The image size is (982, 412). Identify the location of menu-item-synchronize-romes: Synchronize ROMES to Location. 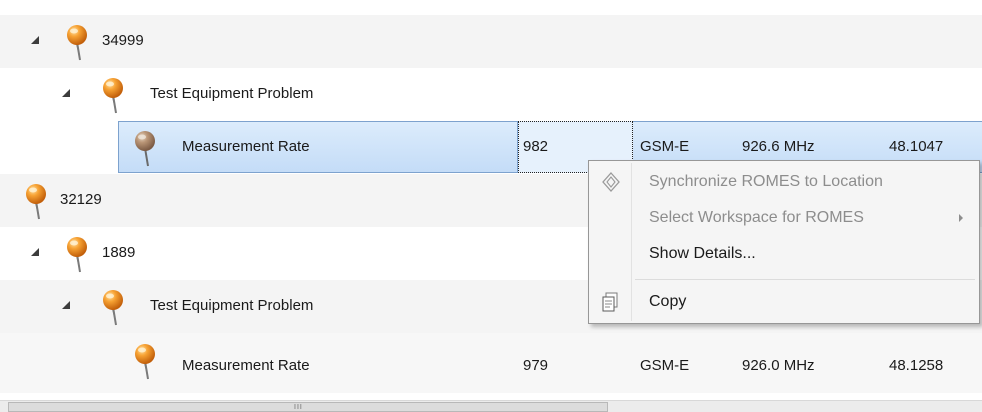
(784, 182).